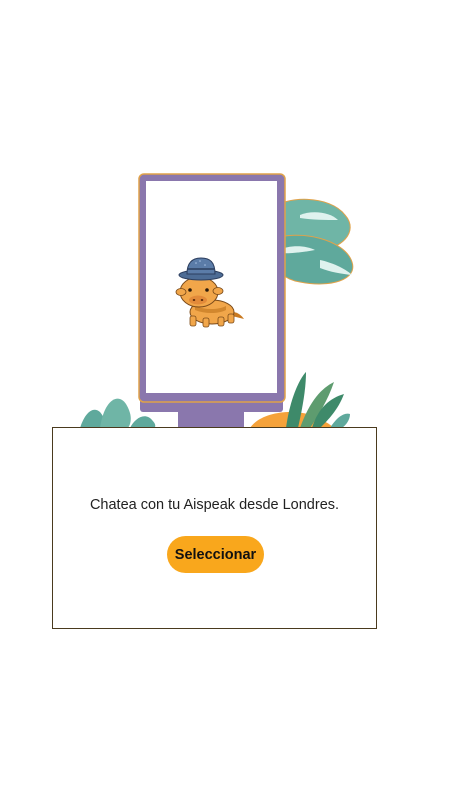  Describe the element at coordinates (214, 505) in the screenshot. I see `card-message: Chatea con tu Aispeak desde Londres.` at that location.